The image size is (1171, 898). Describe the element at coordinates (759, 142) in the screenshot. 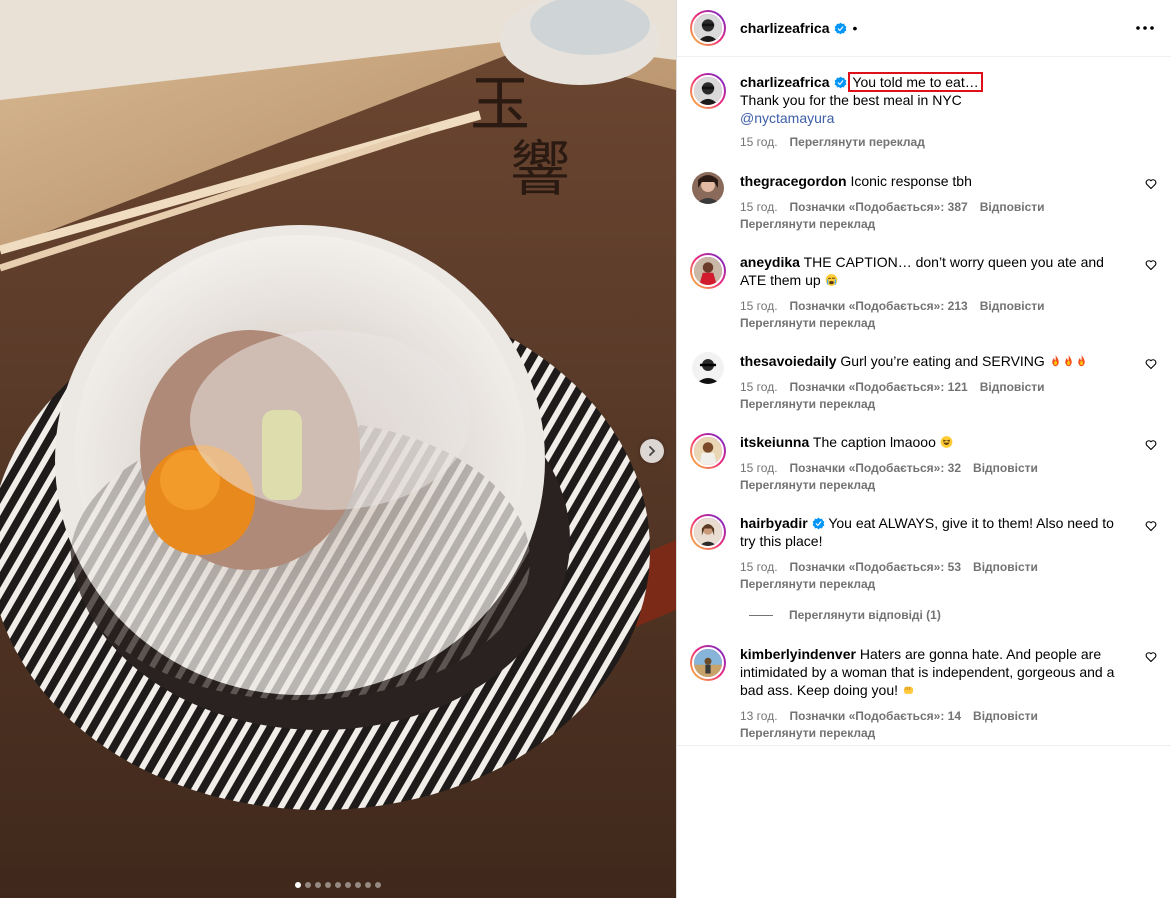

I see `caption-time: 15 год.` at that location.